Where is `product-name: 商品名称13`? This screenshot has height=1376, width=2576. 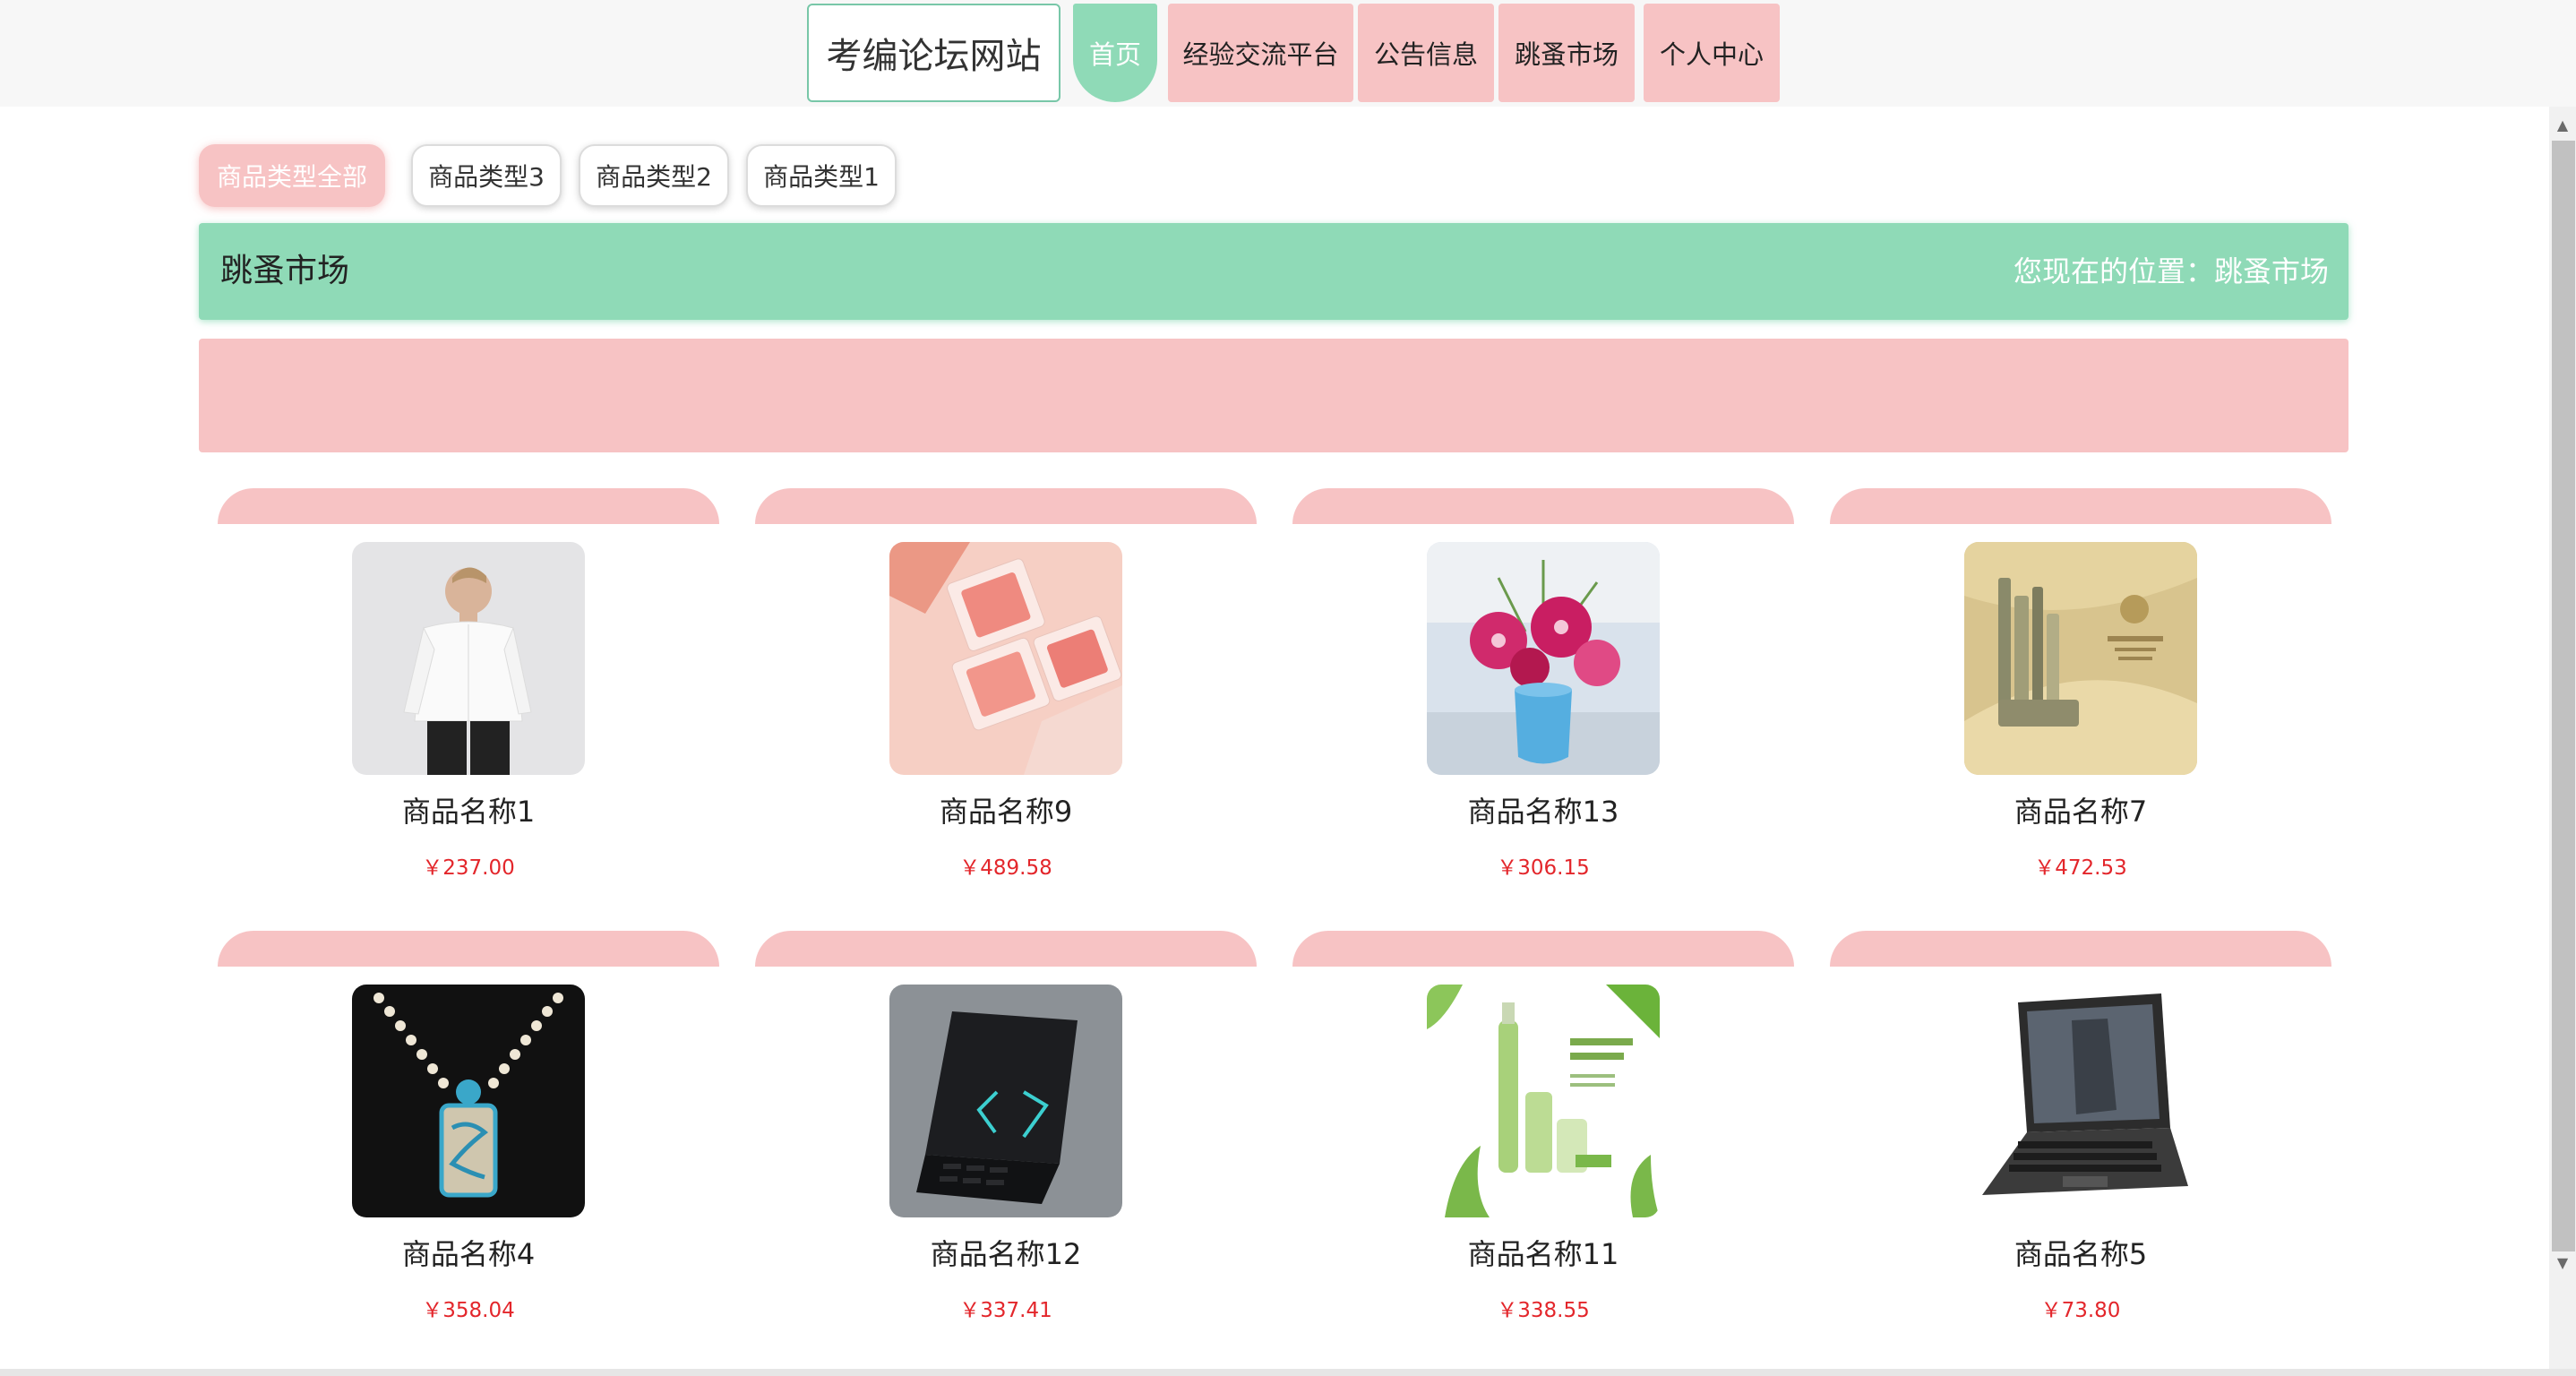
product-name: 商品名称13 is located at coordinates (1543, 809).